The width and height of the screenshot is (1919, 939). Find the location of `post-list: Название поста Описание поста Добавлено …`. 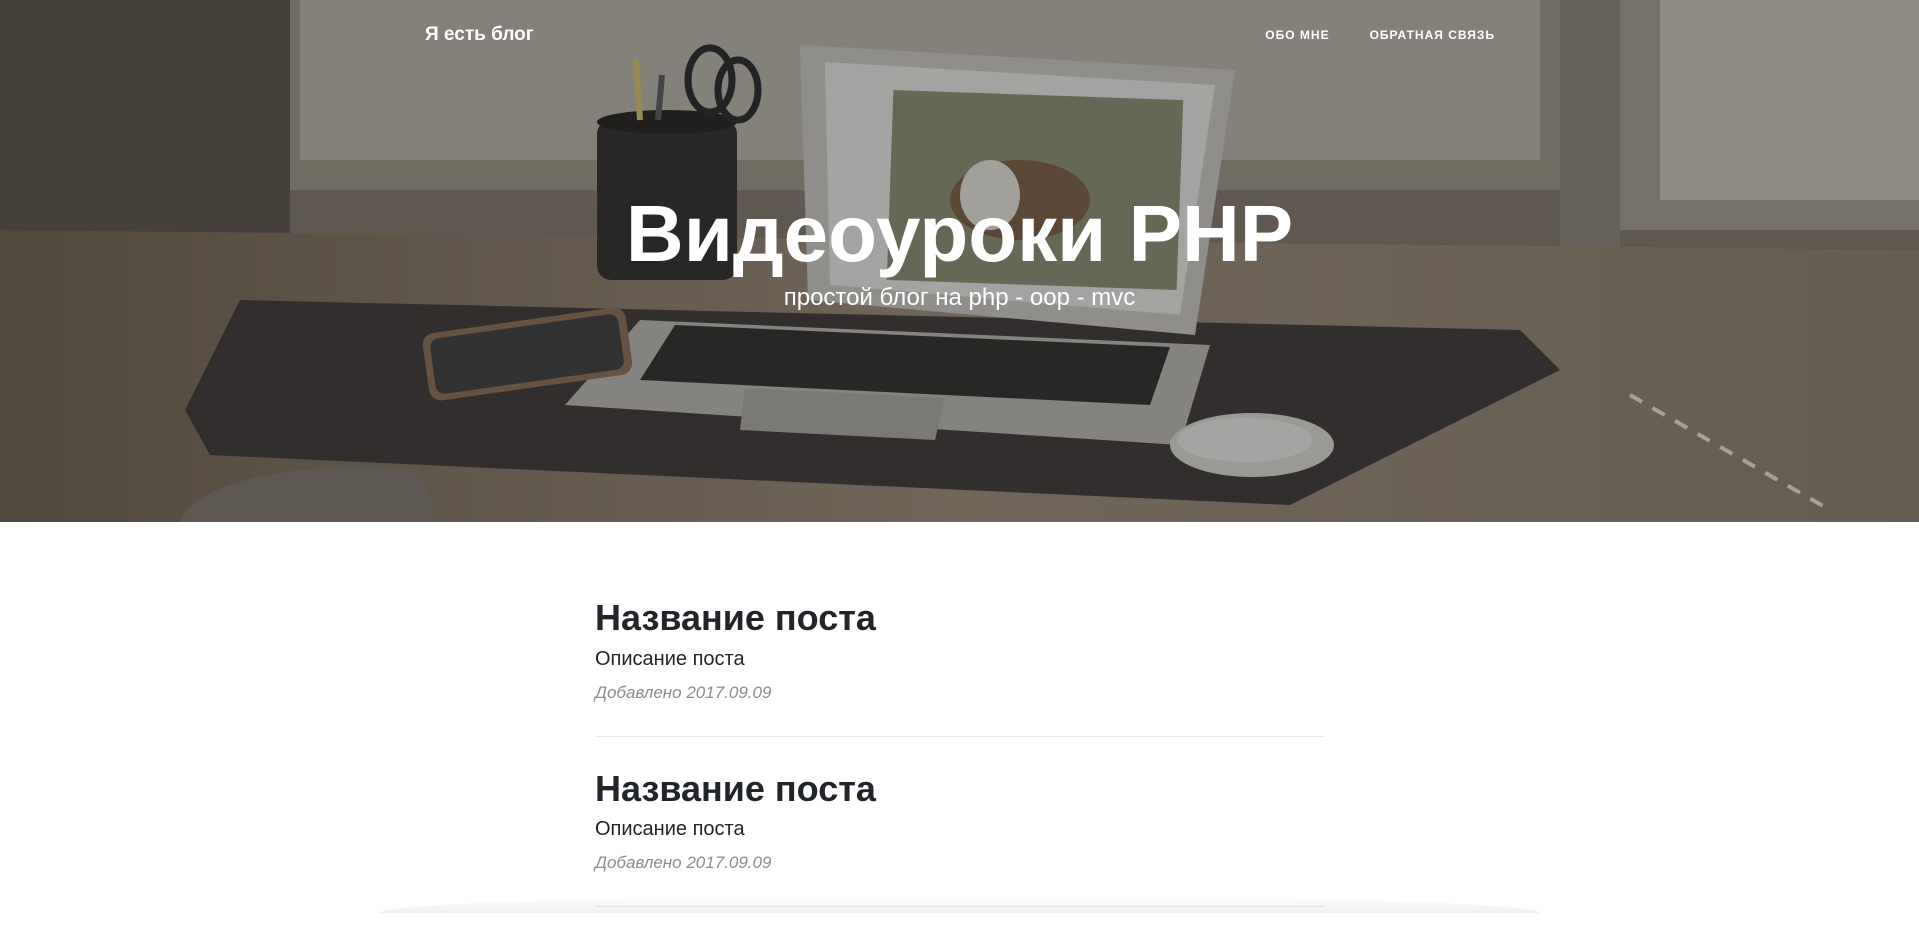

post-list: Название поста Описание поста Добавлено … is located at coordinates (960, 768).